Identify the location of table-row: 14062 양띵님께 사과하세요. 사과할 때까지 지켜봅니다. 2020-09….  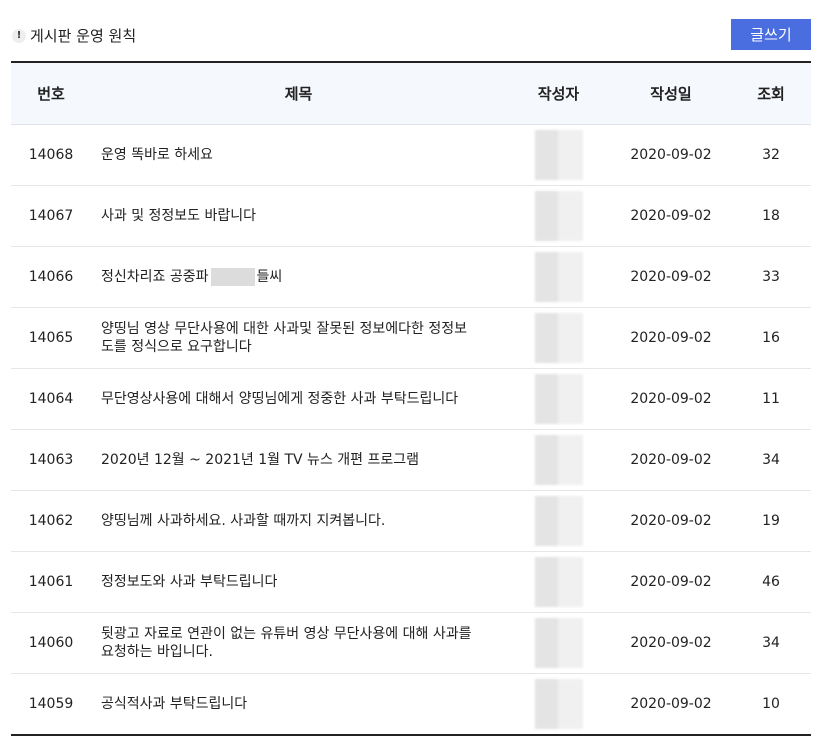
(411, 521).